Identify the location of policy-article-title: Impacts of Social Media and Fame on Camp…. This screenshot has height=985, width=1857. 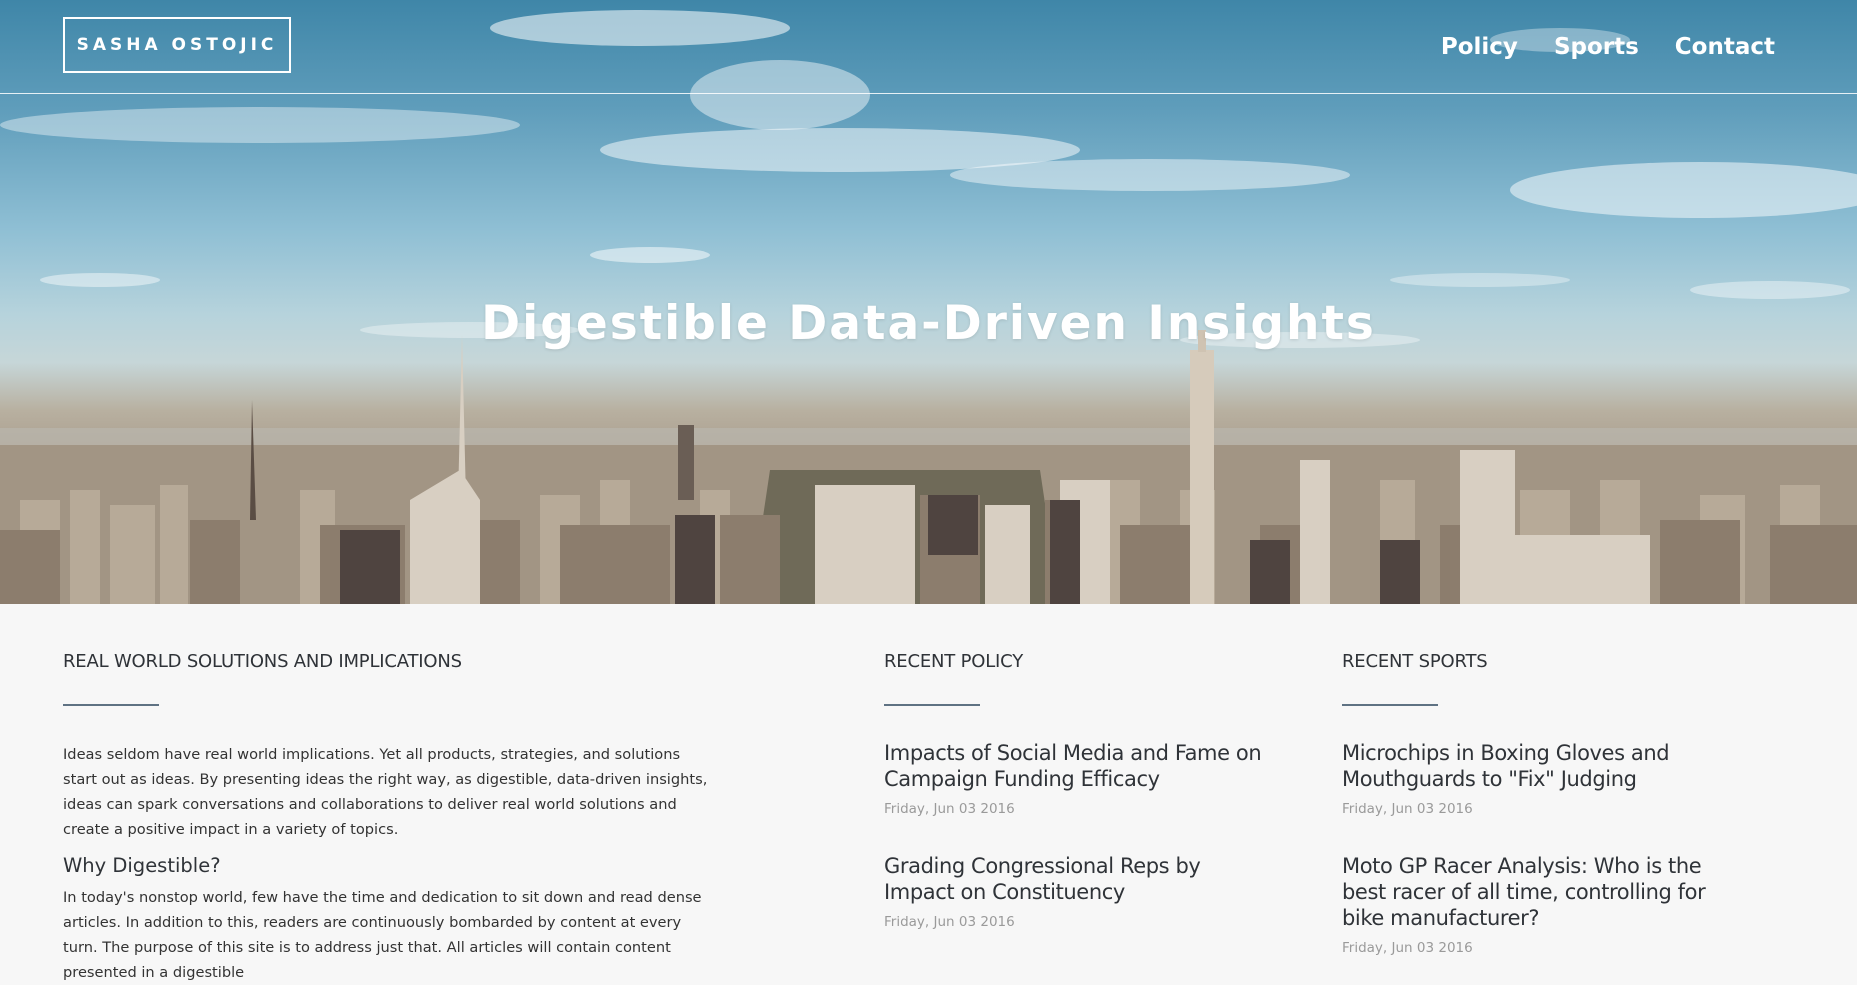
(1074, 766).